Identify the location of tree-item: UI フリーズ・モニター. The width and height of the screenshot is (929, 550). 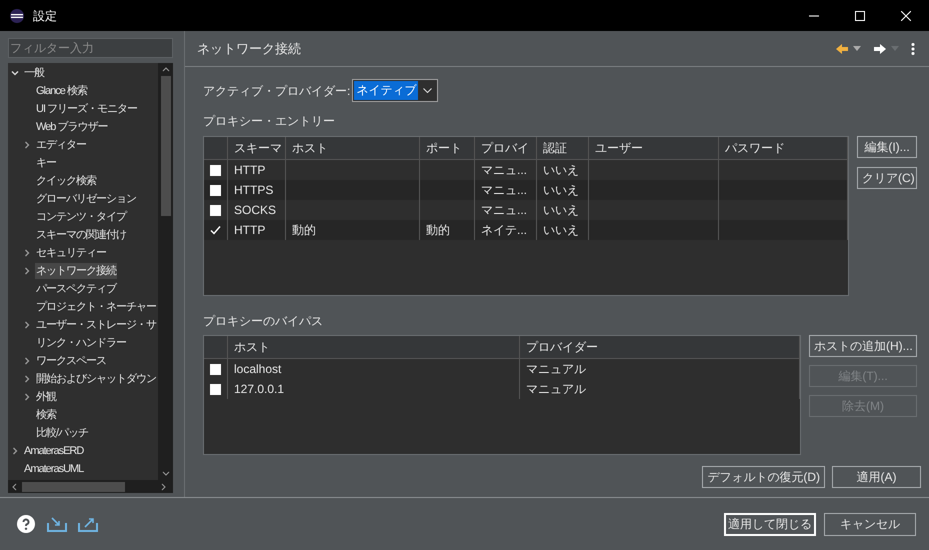
(86, 109).